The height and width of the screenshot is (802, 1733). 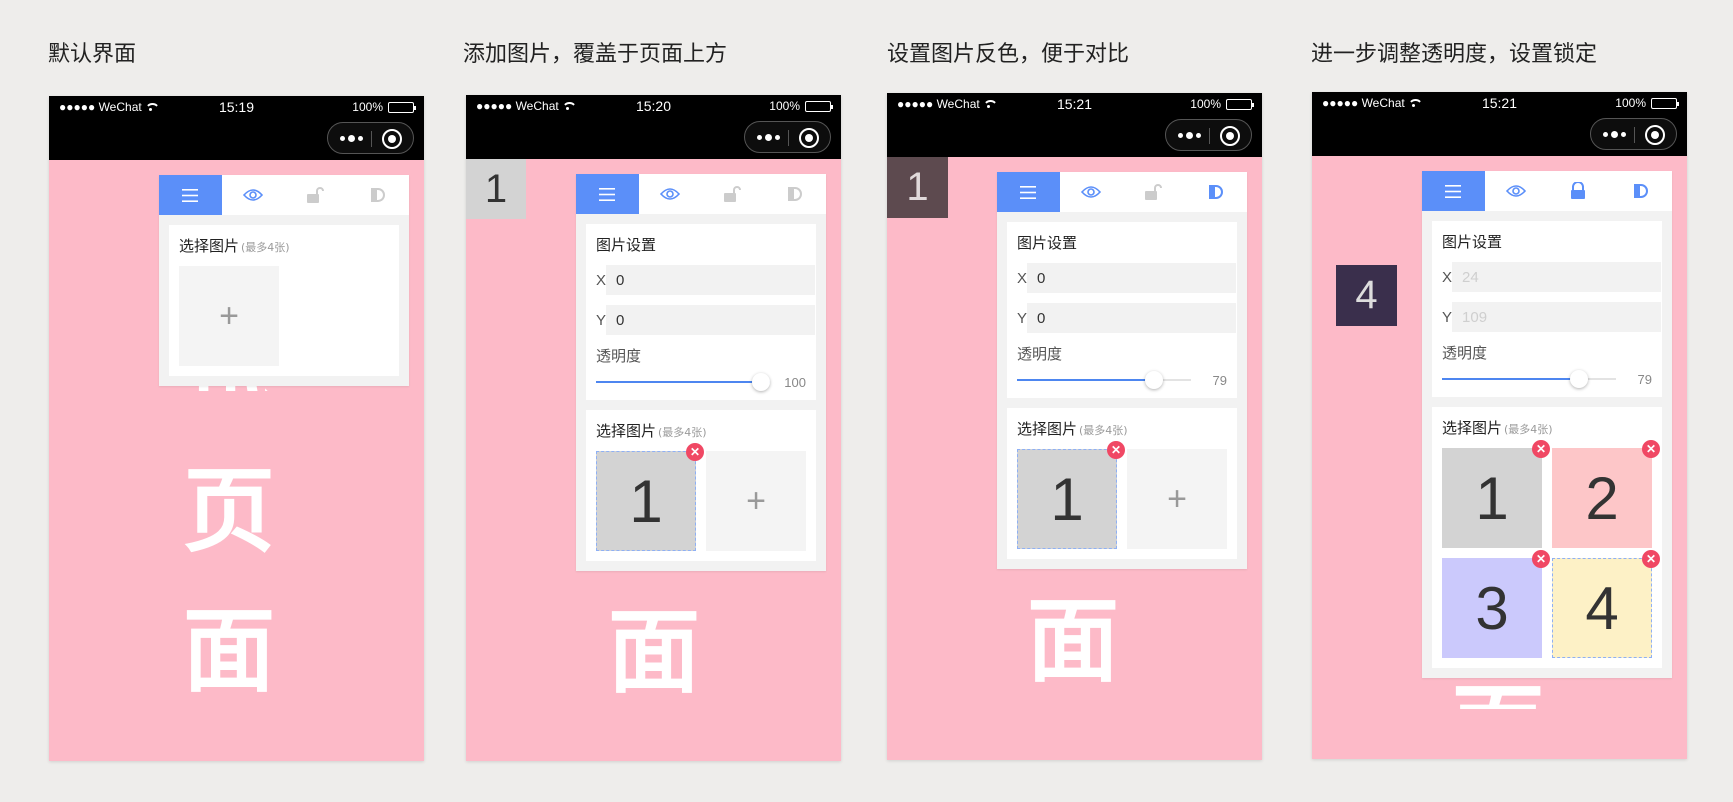 I want to click on image-thumb: 4 ✕, so click(x=1606, y=604).